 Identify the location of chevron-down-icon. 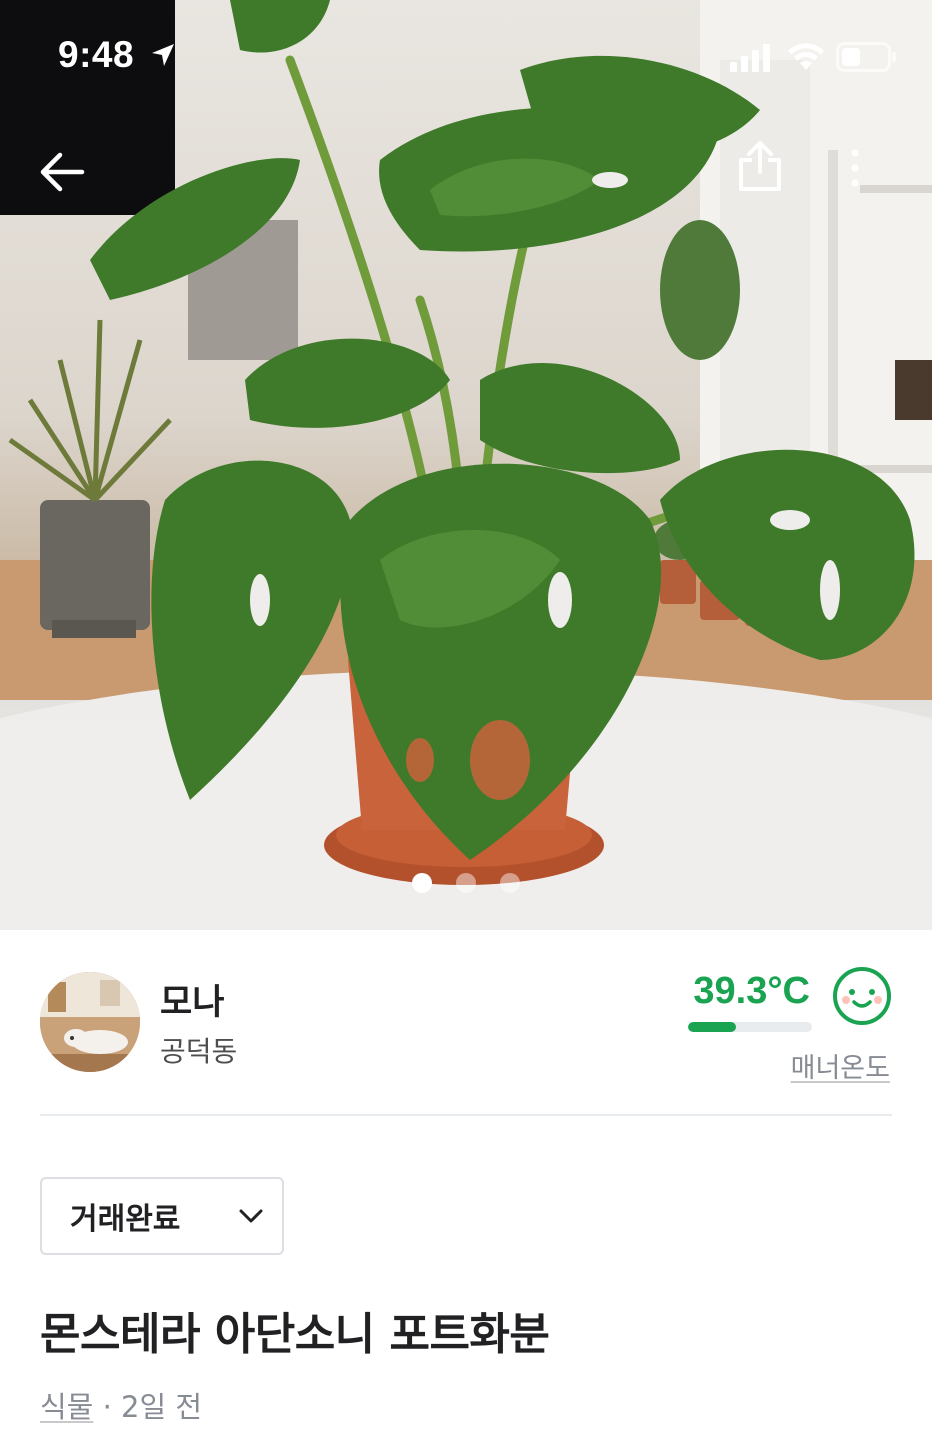
(251, 1216).